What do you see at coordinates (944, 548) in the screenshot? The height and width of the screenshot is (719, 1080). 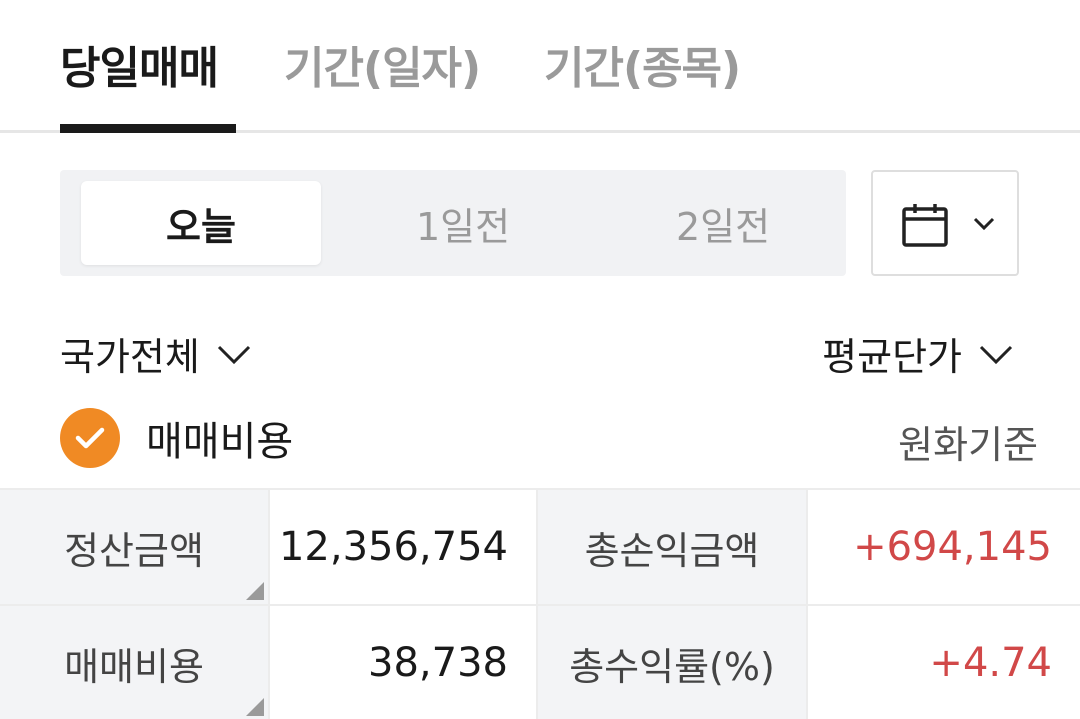 I see `total-pl-value: +694,145` at bounding box center [944, 548].